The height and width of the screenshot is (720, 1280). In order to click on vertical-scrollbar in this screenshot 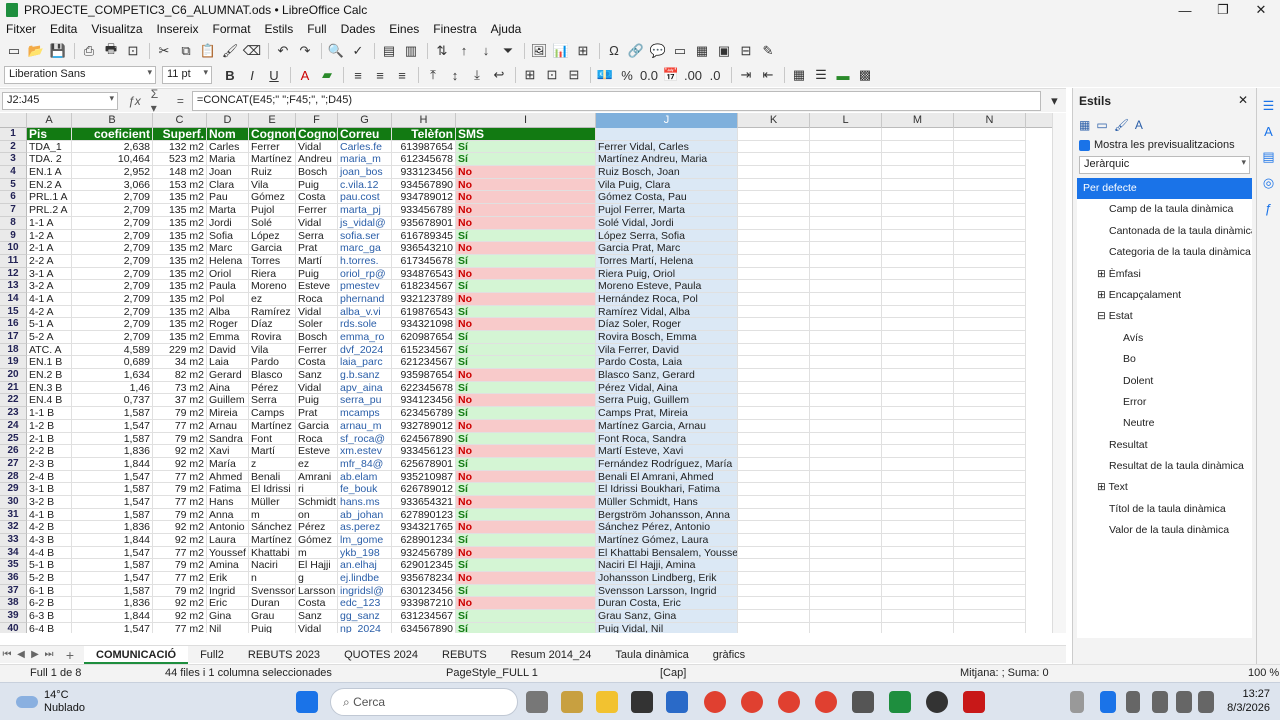, I will do `click(1059, 373)`.